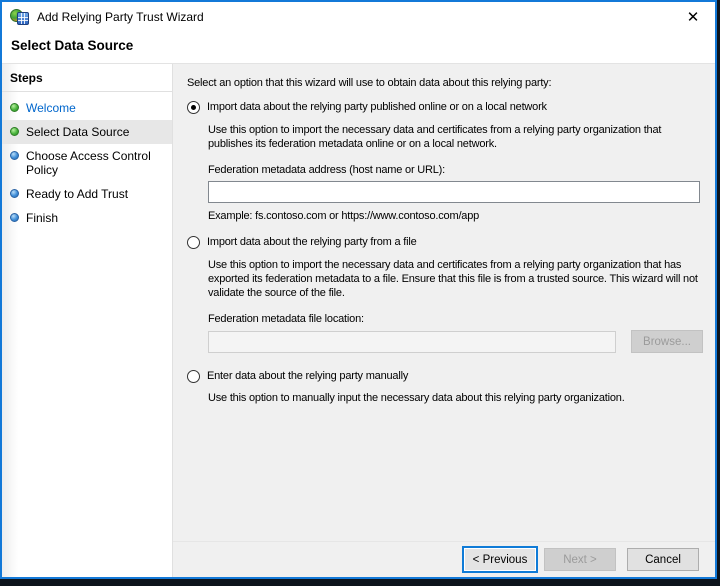 The image size is (720, 586). Describe the element at coordinates (77, 194) in the screenshot. I see `step-label: Ready to Add Trust` at that location.